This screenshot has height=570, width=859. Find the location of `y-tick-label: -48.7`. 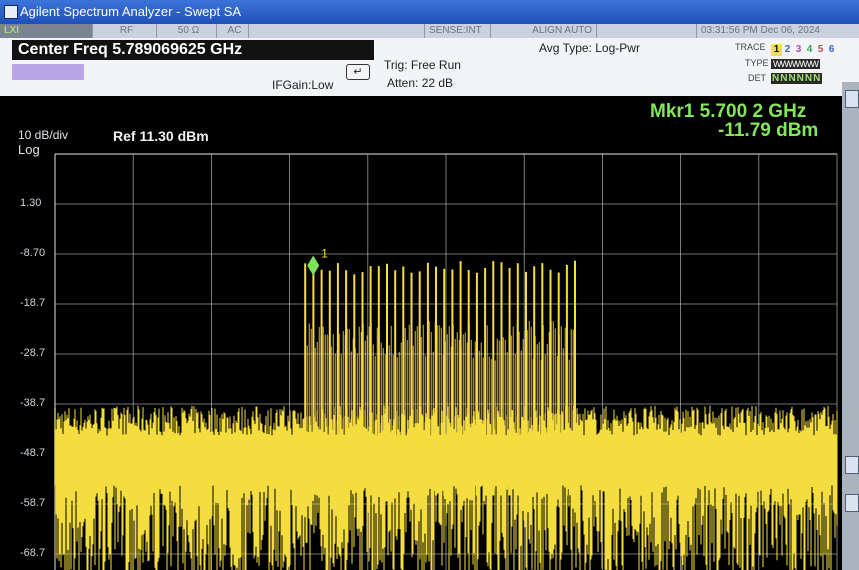

y-tick-label: -48.7 is located at coordinates (33, 453).